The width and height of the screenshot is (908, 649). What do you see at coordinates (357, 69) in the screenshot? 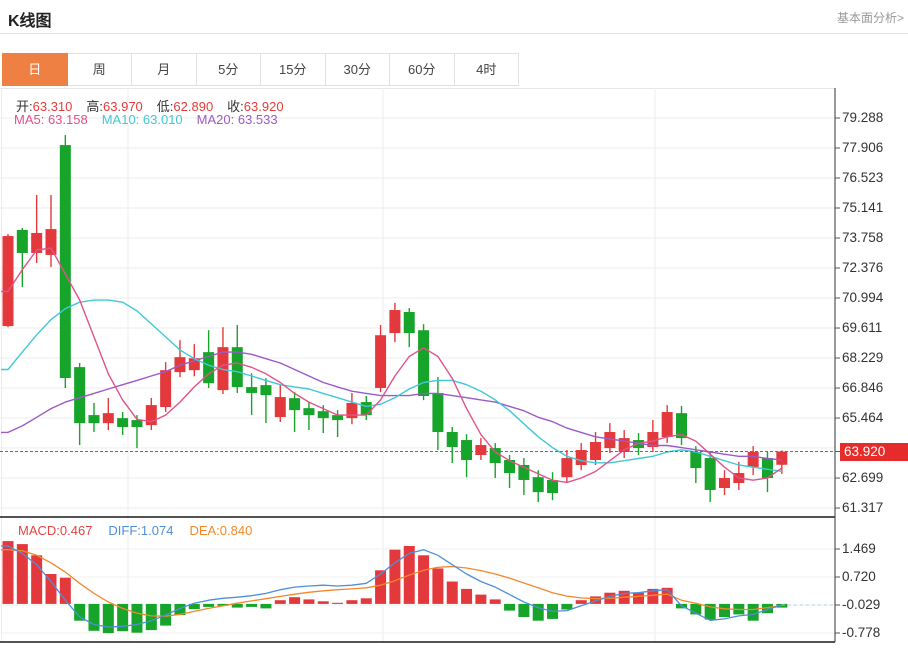
I see `tab-30min: 30分` at bounding box center [357, 69].